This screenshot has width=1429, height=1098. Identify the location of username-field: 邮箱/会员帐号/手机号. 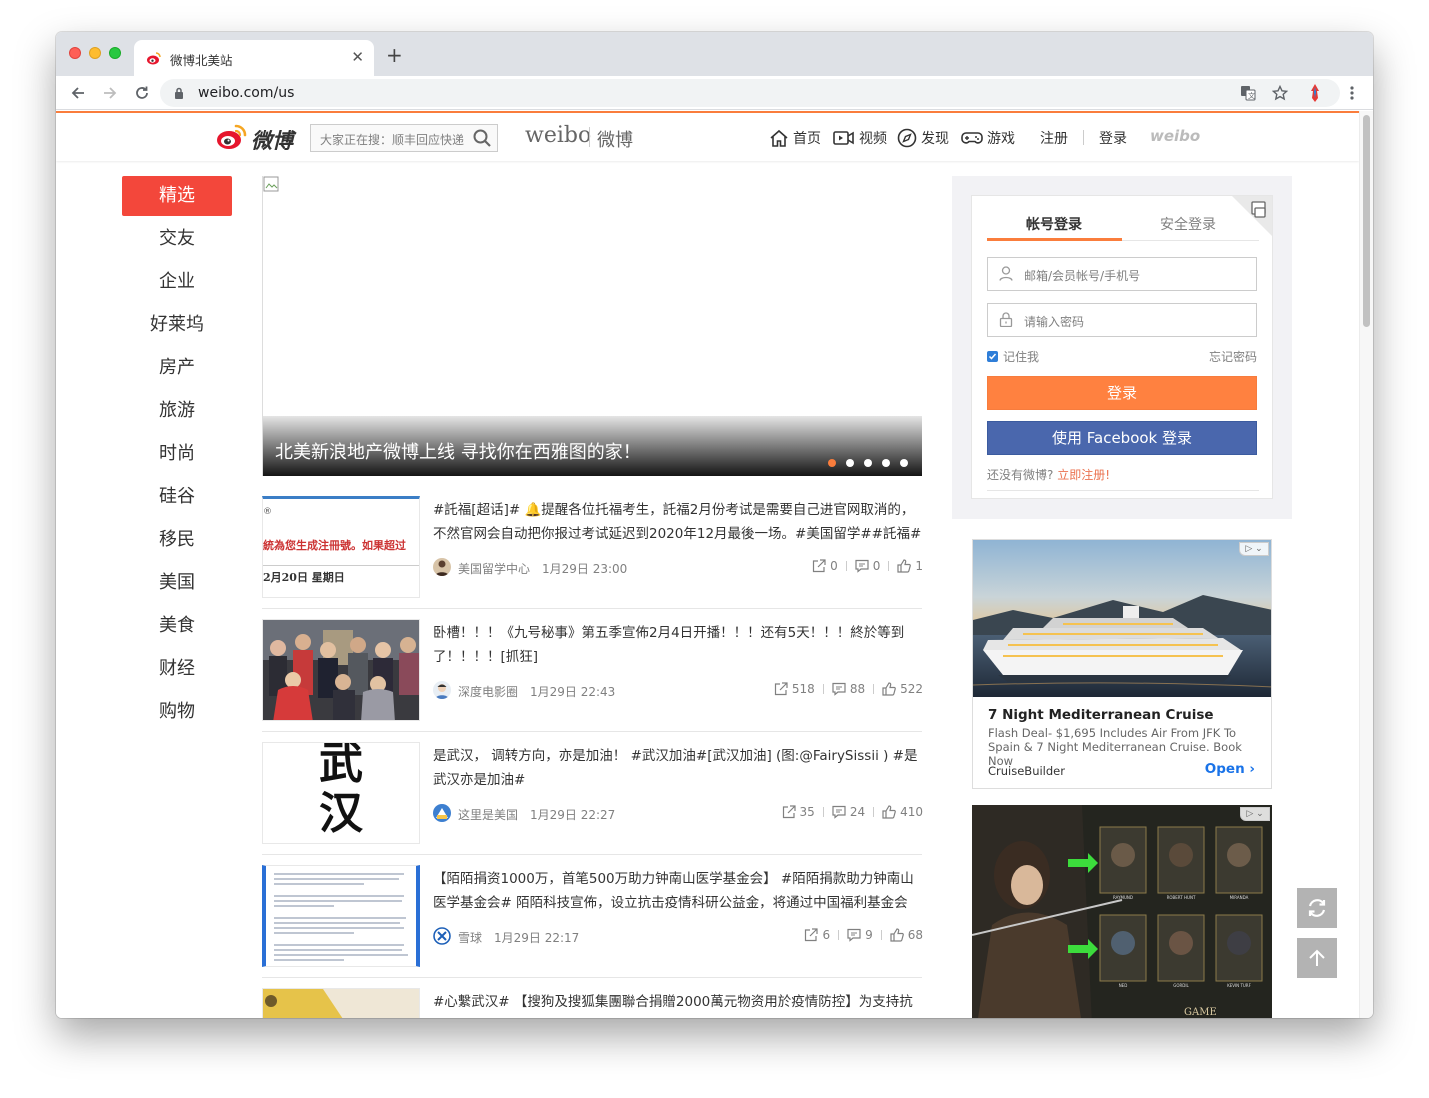
(1122, 274).